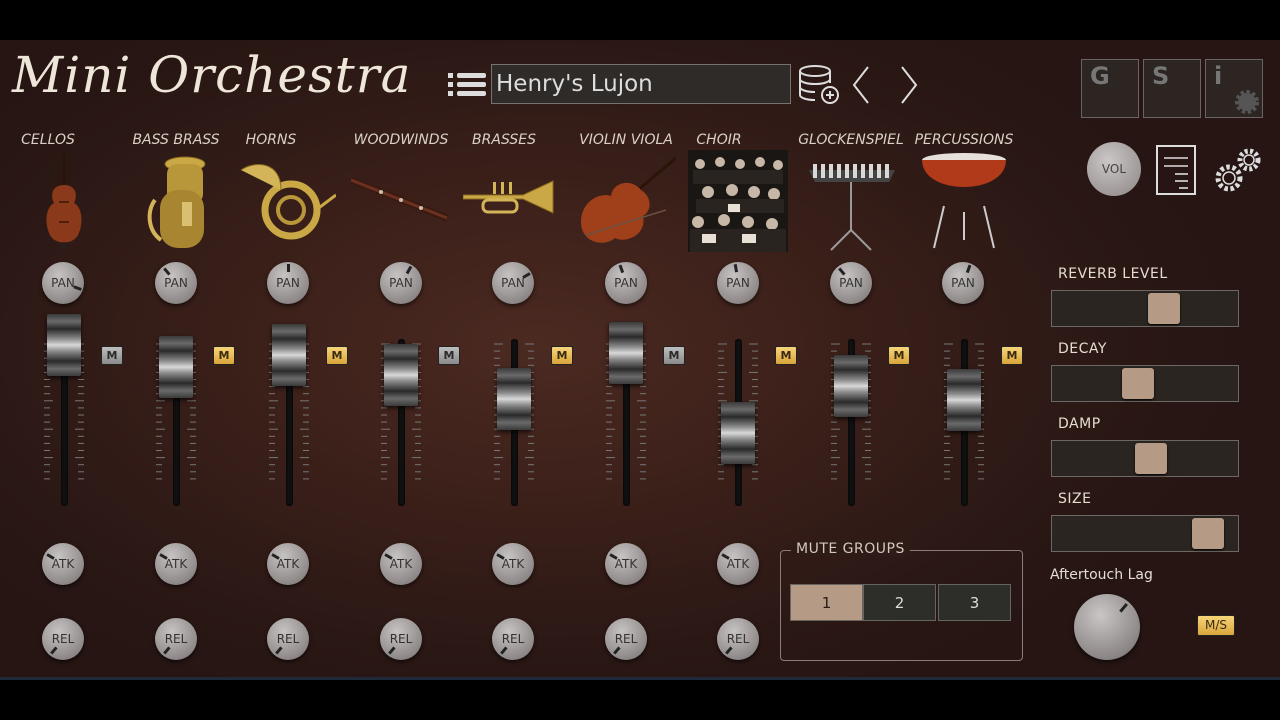 Image resolution: width=1280 pixels, height=720 pixels. I want to click on settings-s-button: S, so click(1172, 88).